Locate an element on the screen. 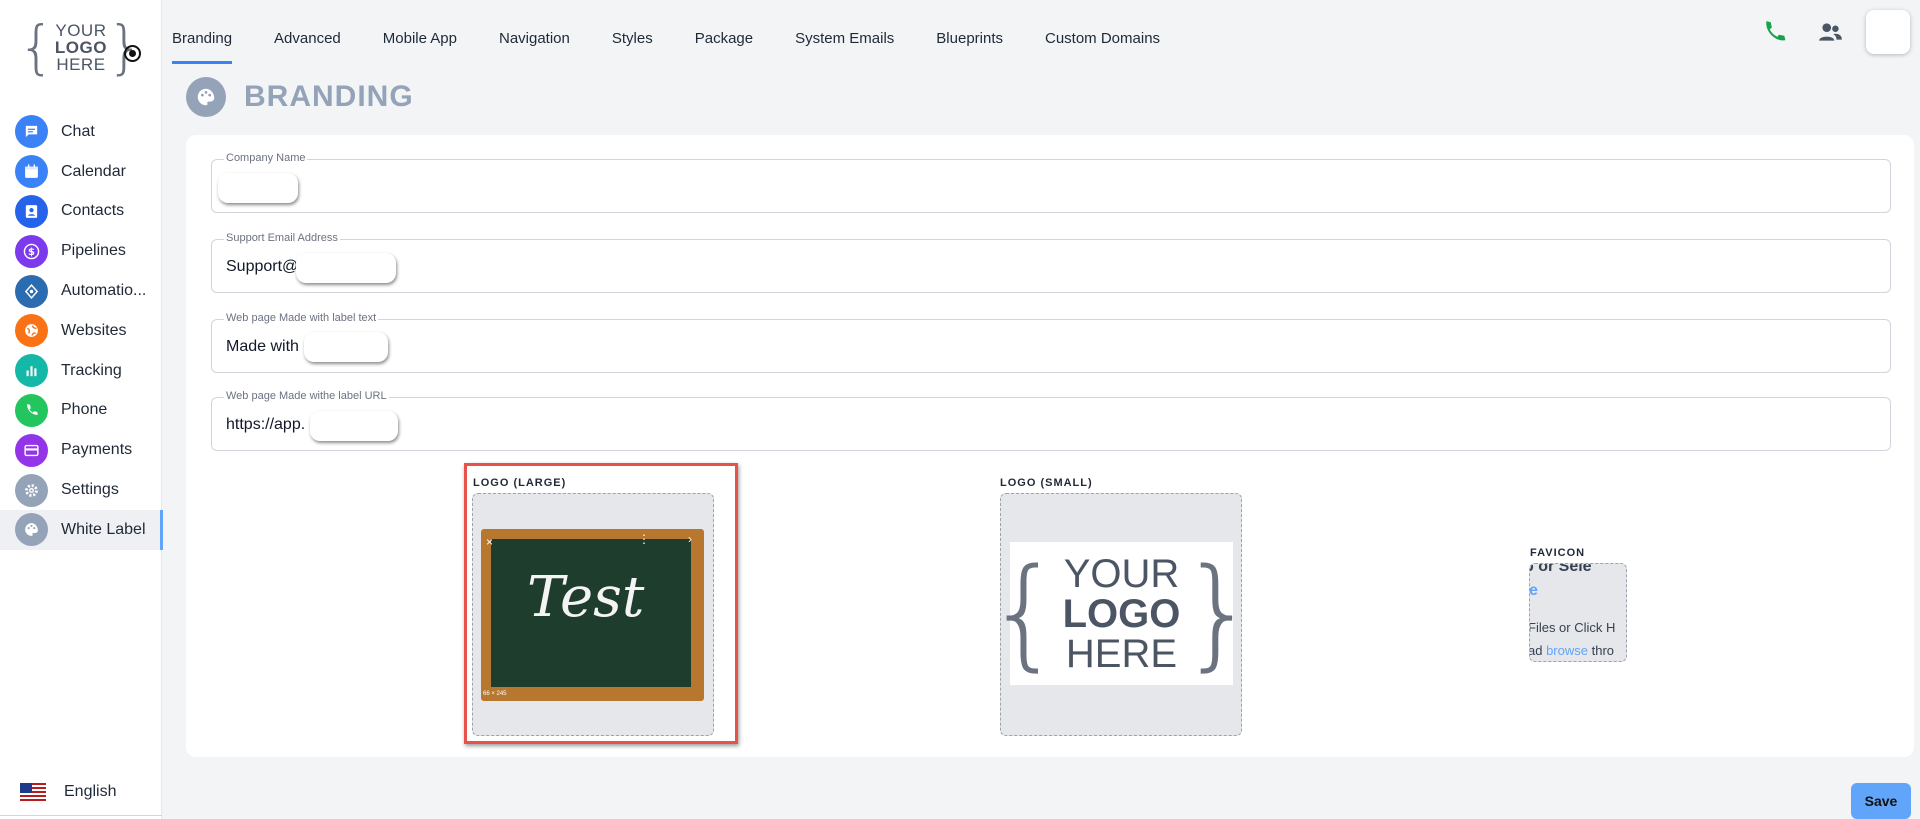  sidebar-item-websites: Websites is located at coordinates (81, 331).